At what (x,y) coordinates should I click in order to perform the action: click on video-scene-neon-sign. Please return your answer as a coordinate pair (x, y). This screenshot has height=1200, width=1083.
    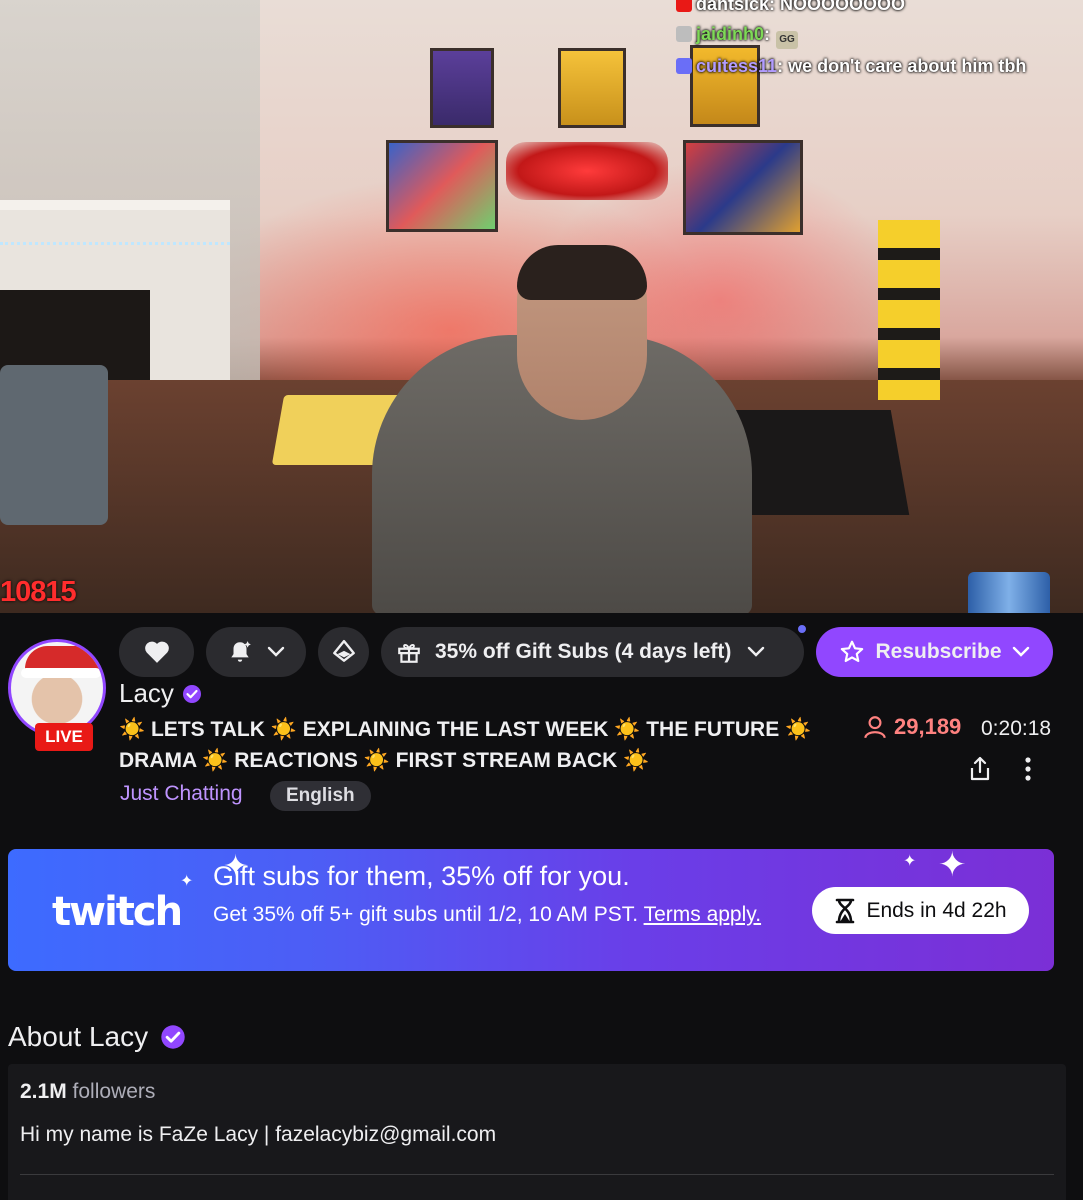
    Looking at the image, I should click on (587, 171).